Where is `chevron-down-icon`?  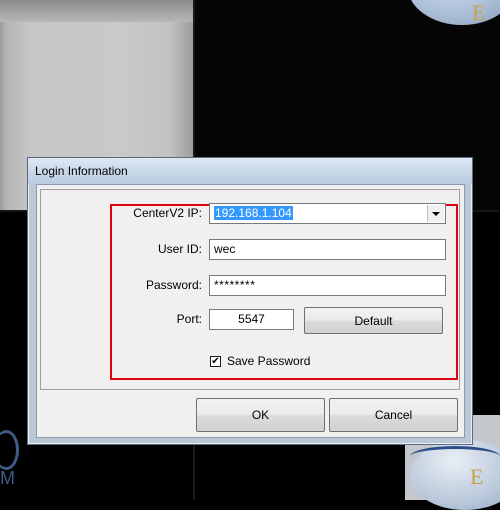
chevron-down-icon is located at coordinates (436, 213).